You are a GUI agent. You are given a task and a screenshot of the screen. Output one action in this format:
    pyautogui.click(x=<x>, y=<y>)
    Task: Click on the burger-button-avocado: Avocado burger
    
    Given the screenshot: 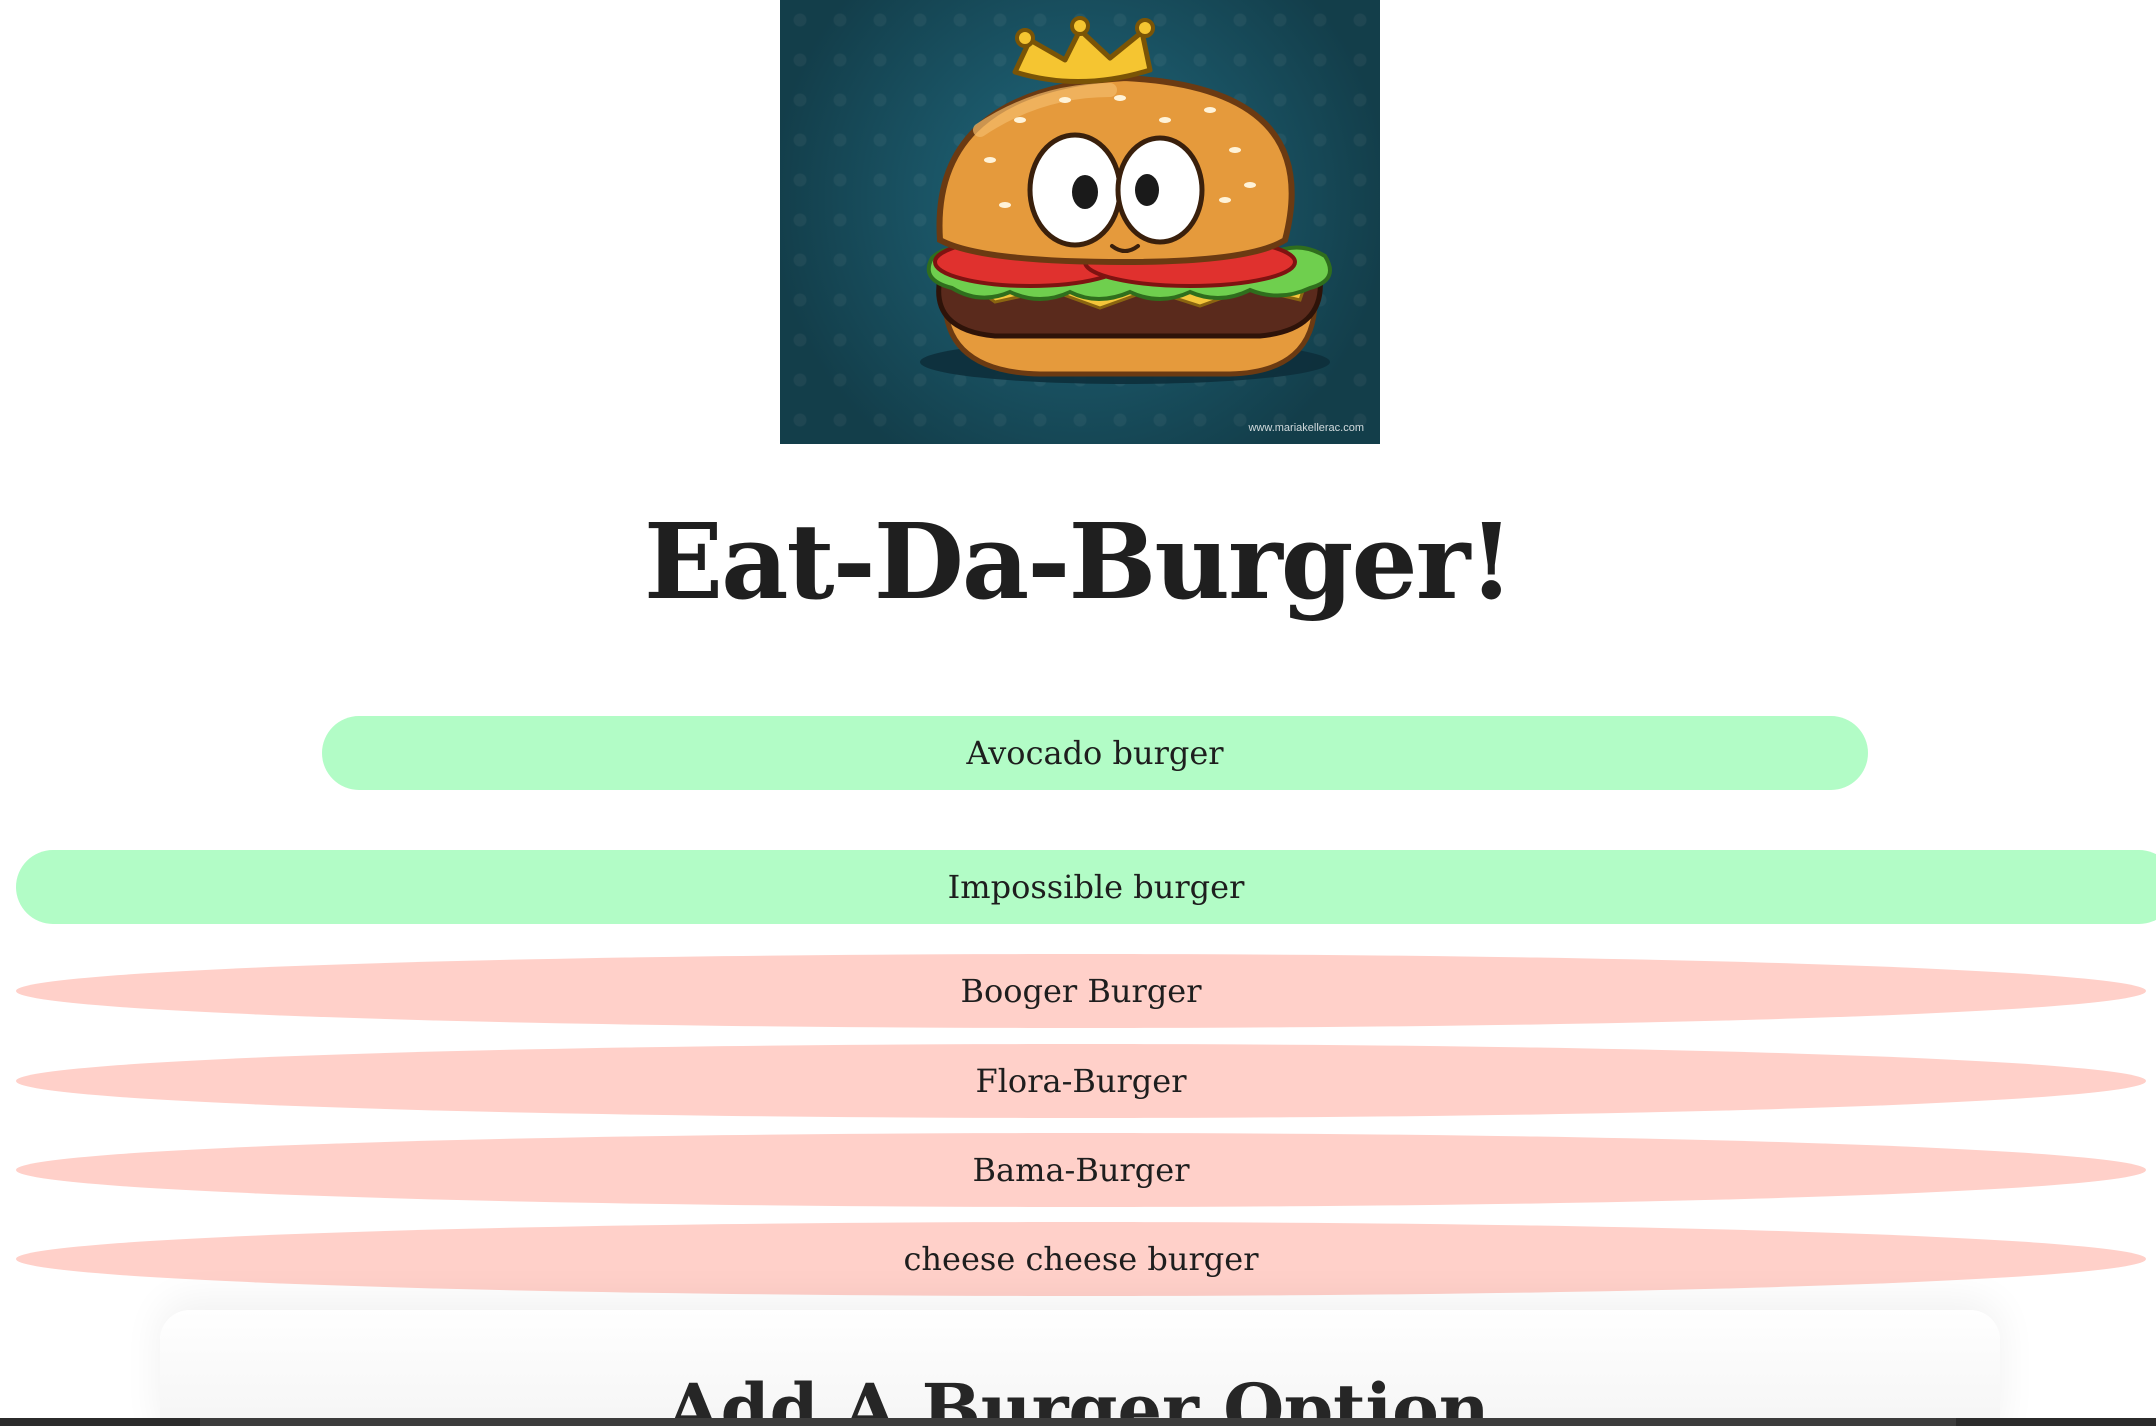 What is the action you would take?
    pyautogui.click(x=1095, y=753)
    